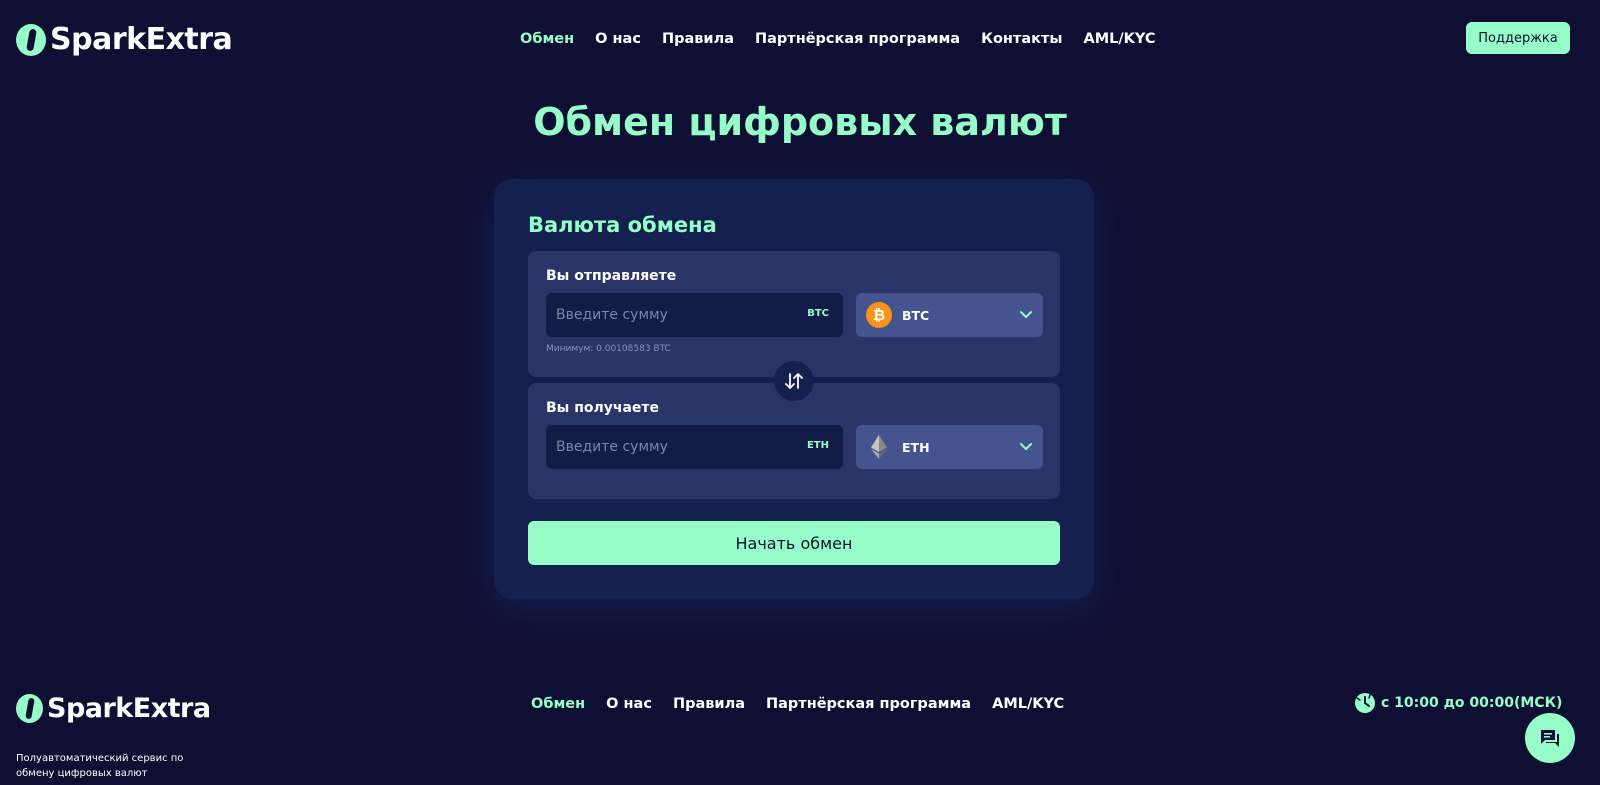 This screenshot has width=1600, height=785. What do you see at coordinates (698, 39) in the screenshot?
I see `nav-link-rules: Правила` at bounding box center [698, 39].